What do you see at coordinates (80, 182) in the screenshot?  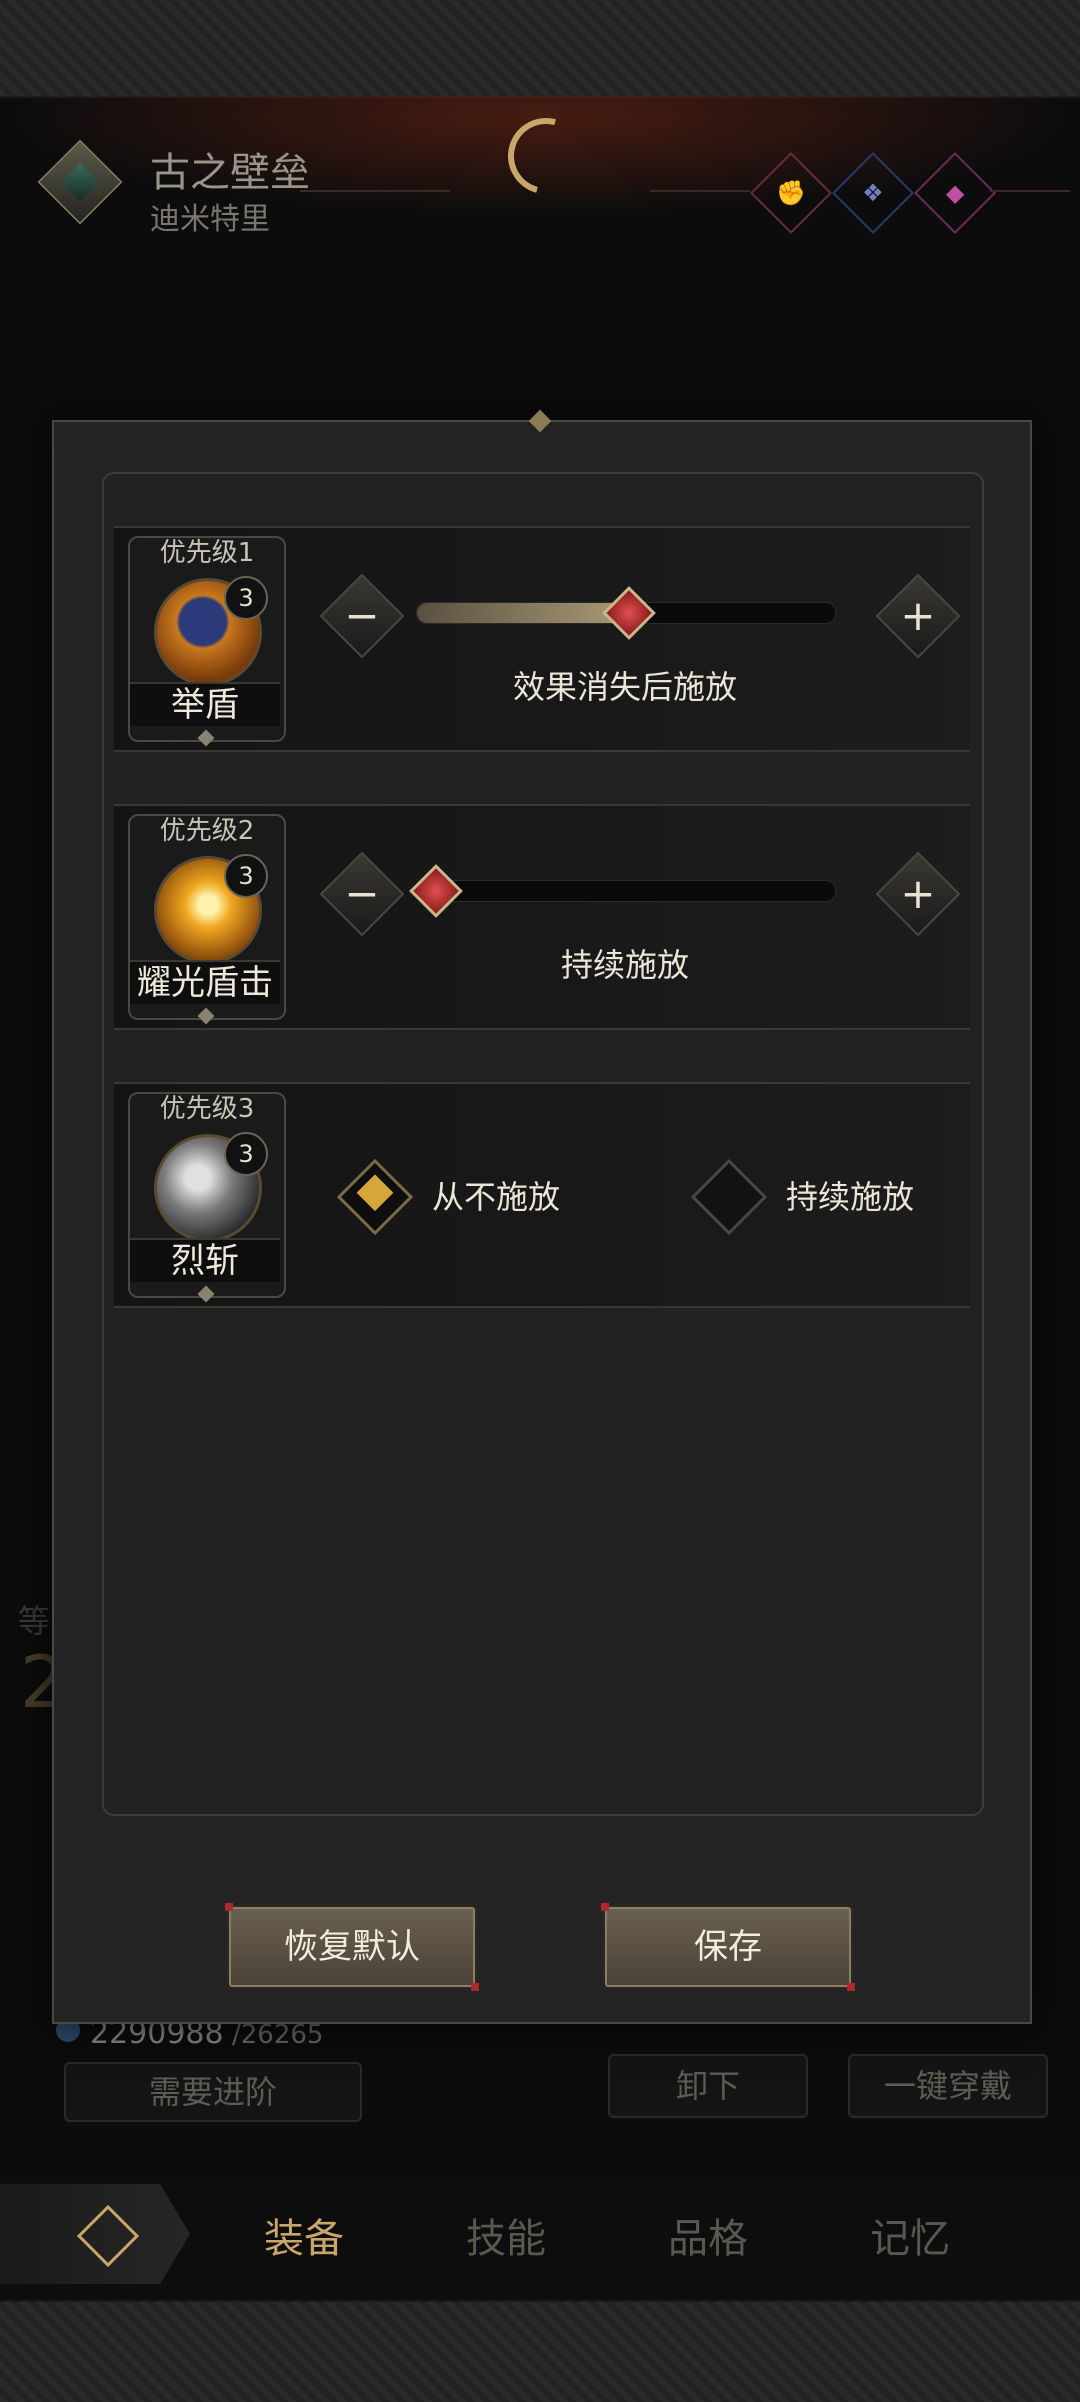 I see `emblem-gem` at bounding box center [80, 182].